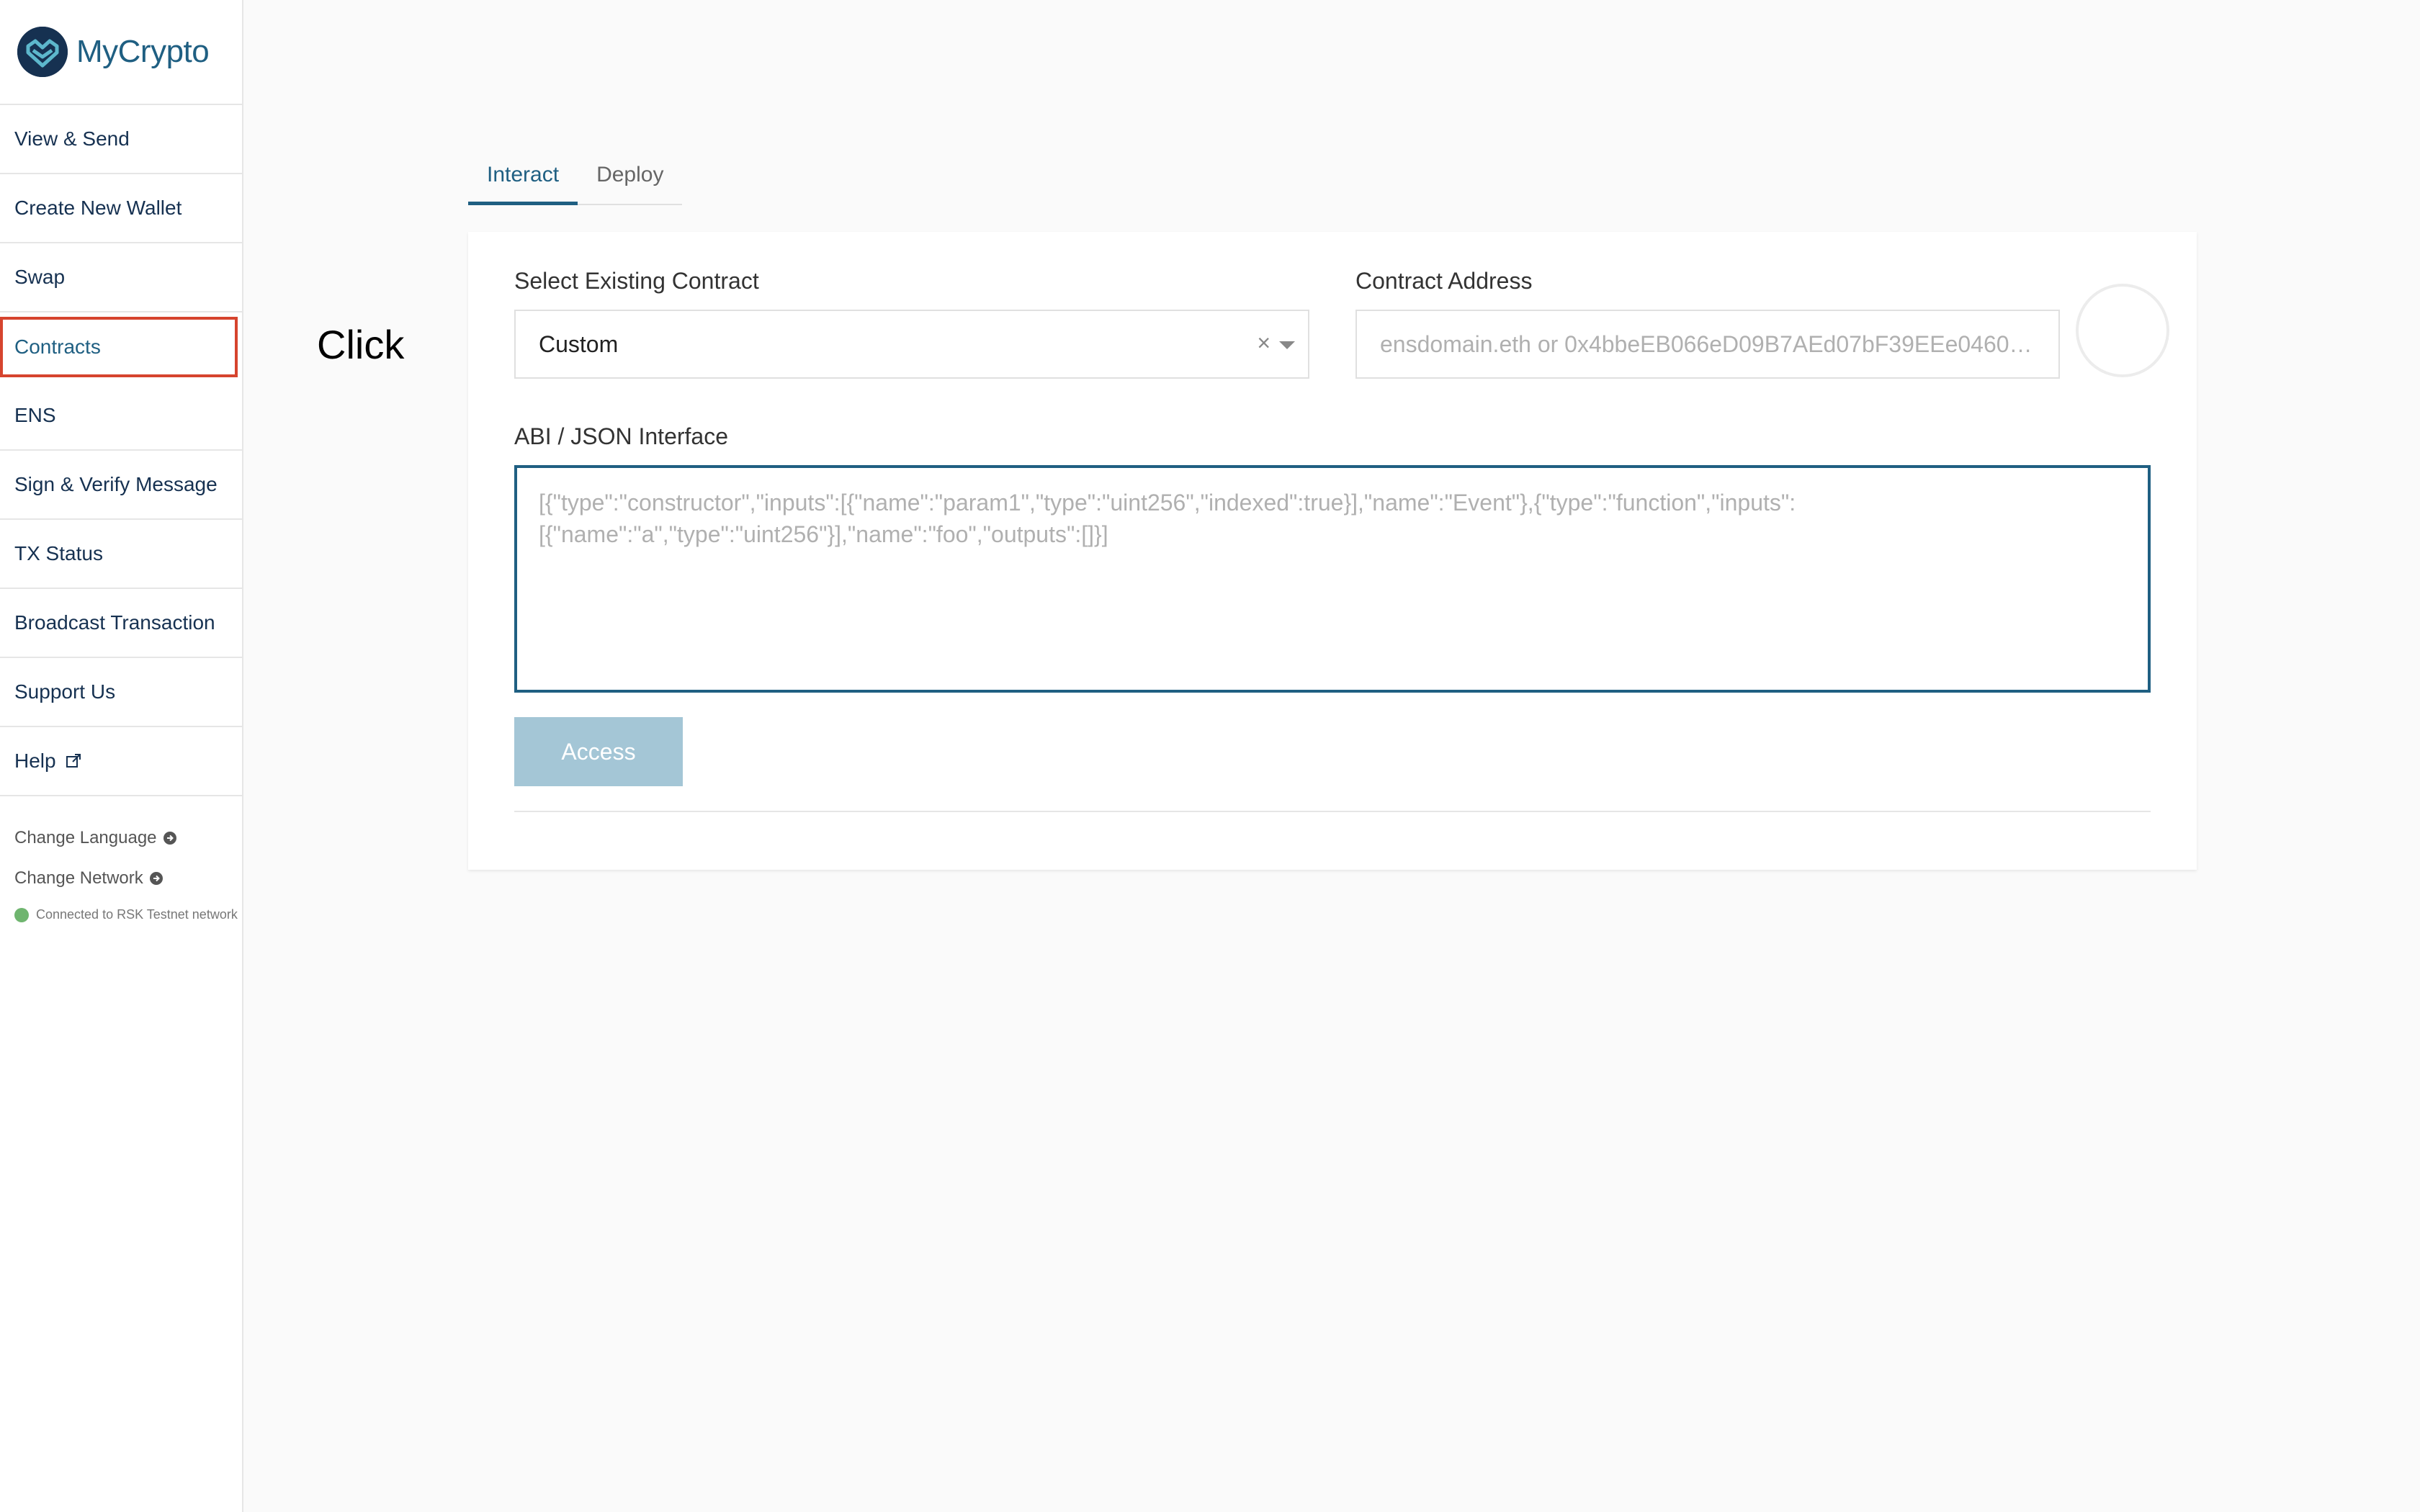  I want to click on contract-address-input, so click(1707, 344).